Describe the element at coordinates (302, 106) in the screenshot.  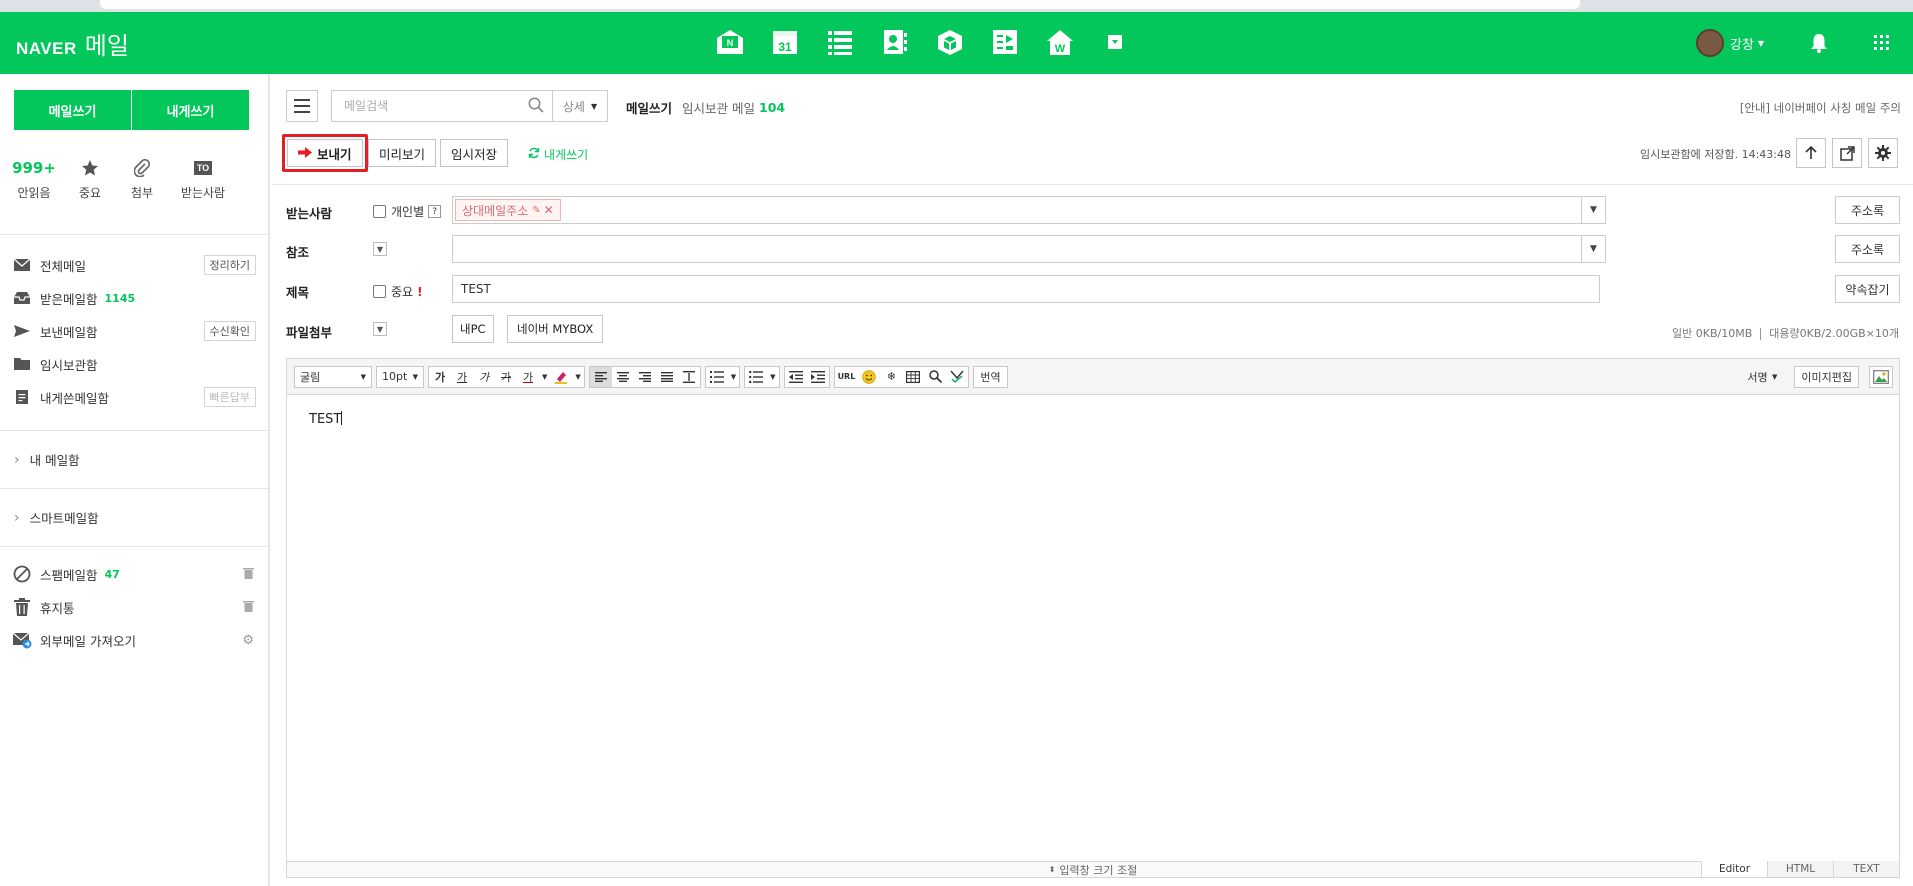
I see `hamburger-menu-icon` at that location.